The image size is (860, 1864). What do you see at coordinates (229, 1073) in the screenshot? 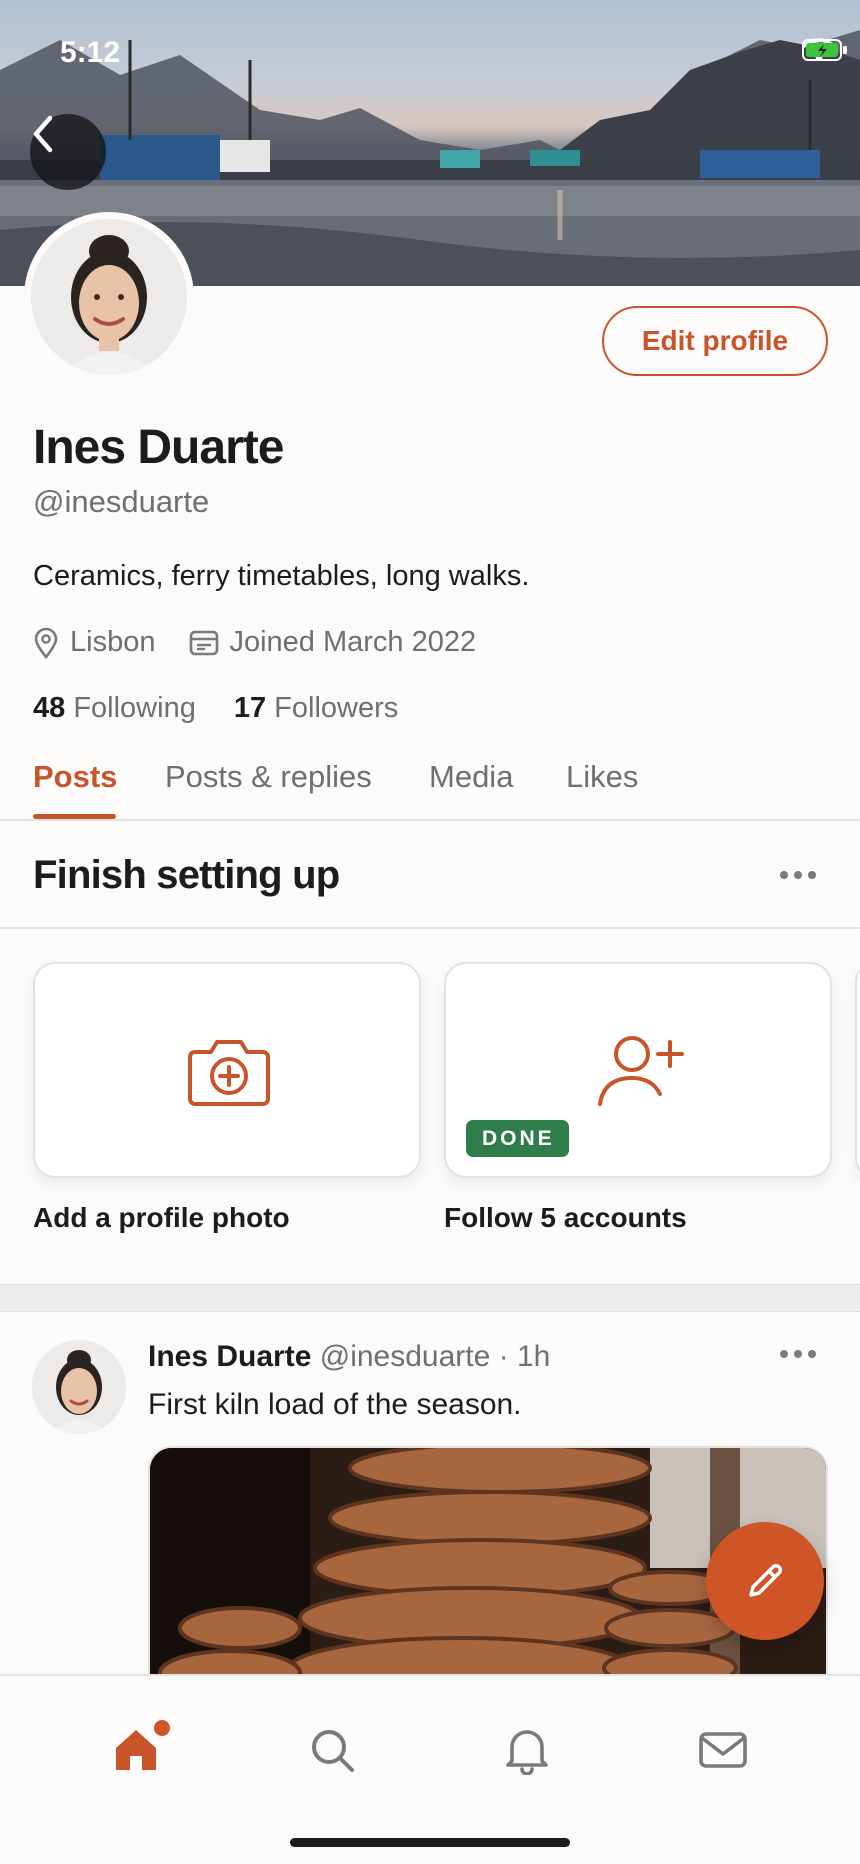
I see `camera-plus-icon` at bounding box center [229, 1073].